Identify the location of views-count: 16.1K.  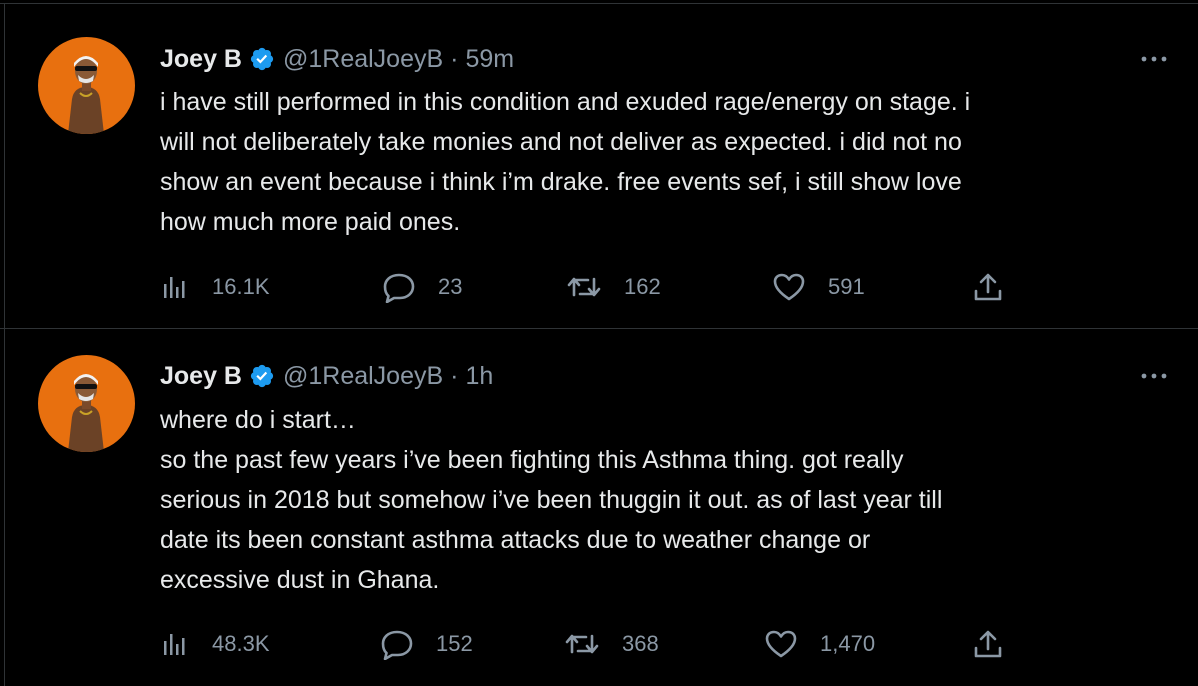
(241, 286).